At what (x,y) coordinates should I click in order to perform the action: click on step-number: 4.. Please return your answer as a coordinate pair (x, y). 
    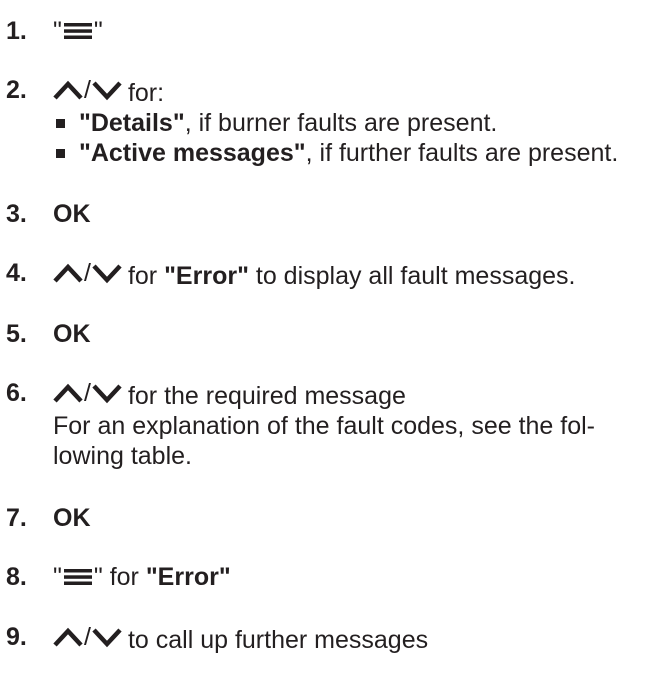
    Looking at the image, I should click on (16, 273).